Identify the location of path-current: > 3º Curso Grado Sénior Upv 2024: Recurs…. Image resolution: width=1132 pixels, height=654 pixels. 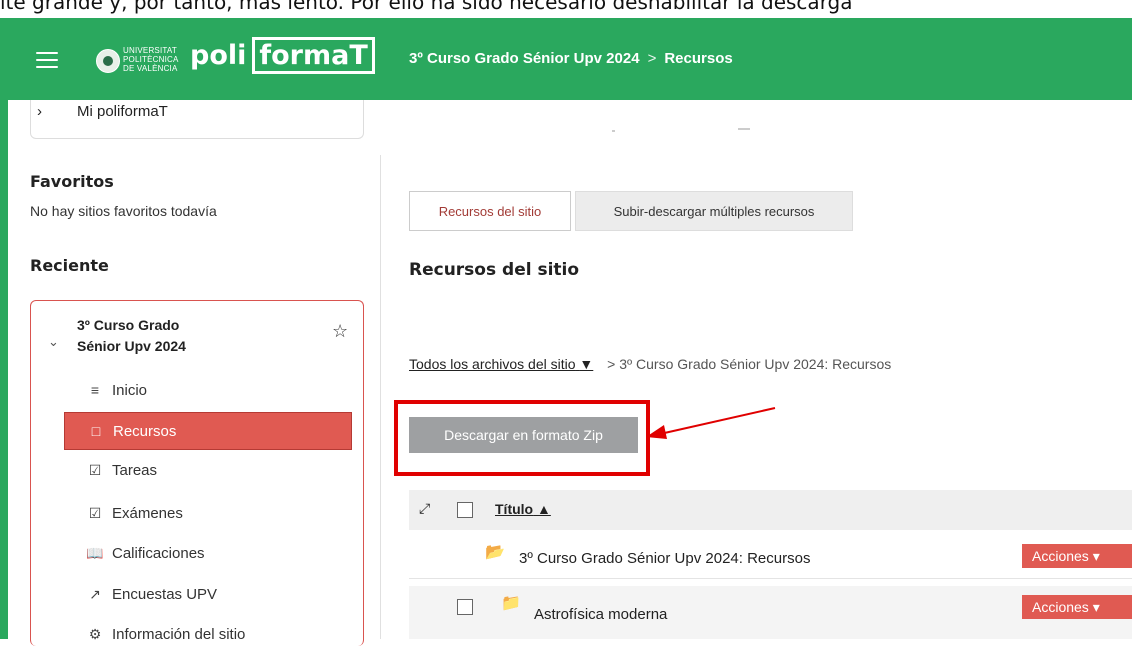
(749, 364).